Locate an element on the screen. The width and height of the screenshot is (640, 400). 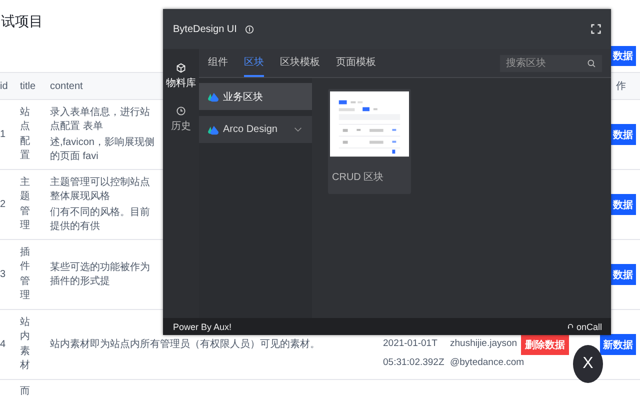
page-title: 试项目 is located at coordinates (22, 22).